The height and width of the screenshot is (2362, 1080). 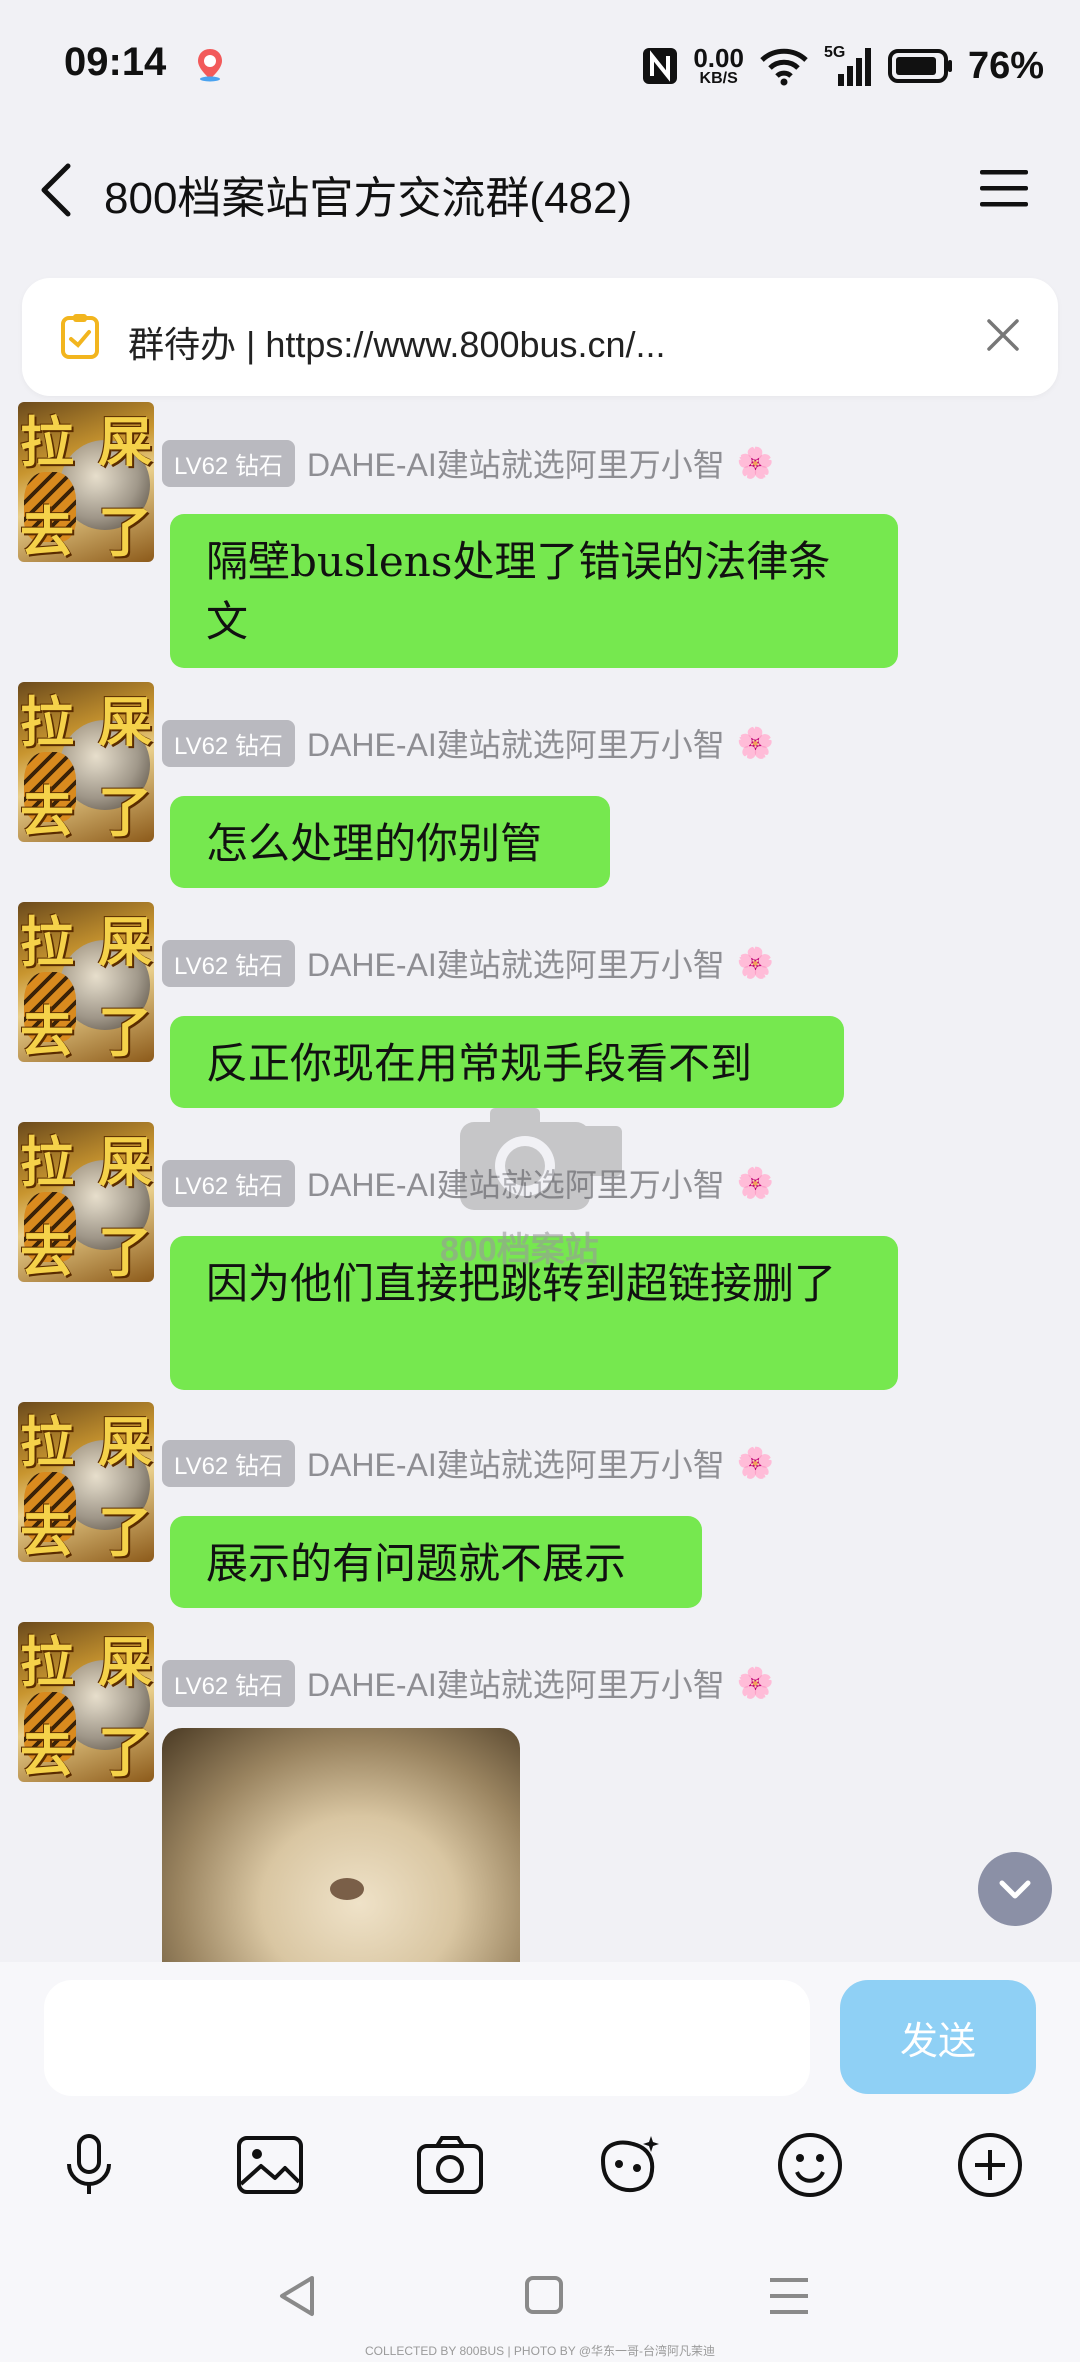 What do you see at coordinates (789, 2296) in the screenshot?
I see `nav-recents-icon` at bounding box center [789, 2296].